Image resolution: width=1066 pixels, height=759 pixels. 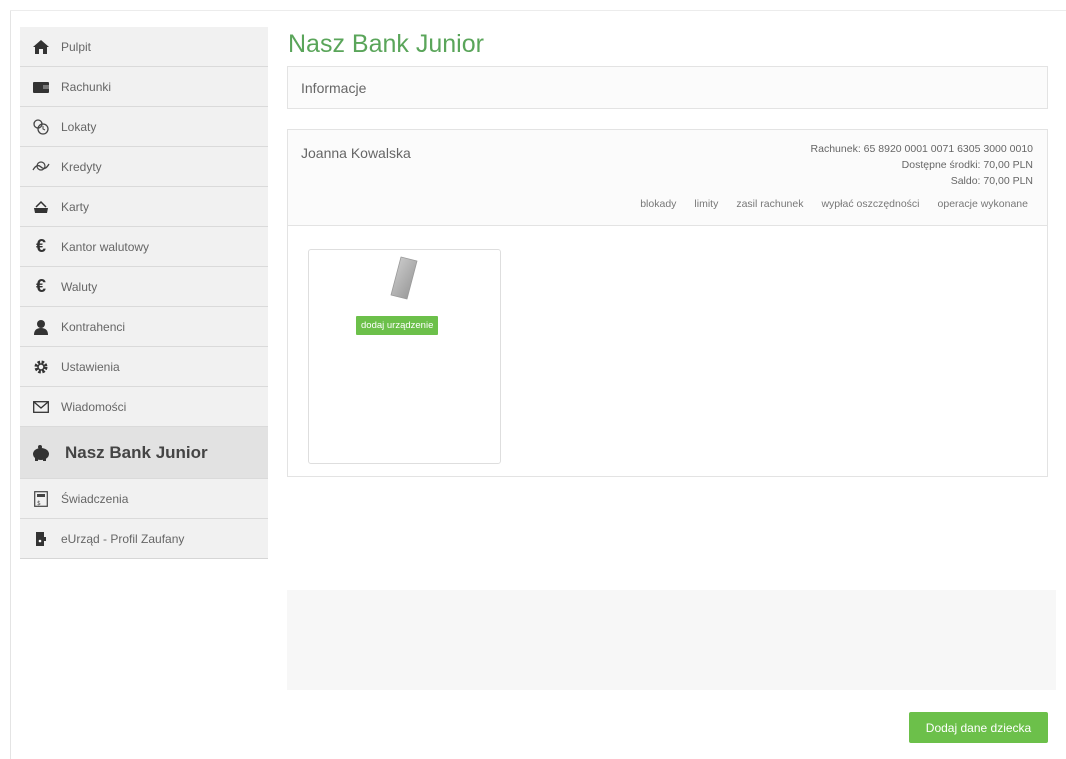 I want to click on sidebar-item-ustawienia: Ustawienia, so click(x=144, y=367).